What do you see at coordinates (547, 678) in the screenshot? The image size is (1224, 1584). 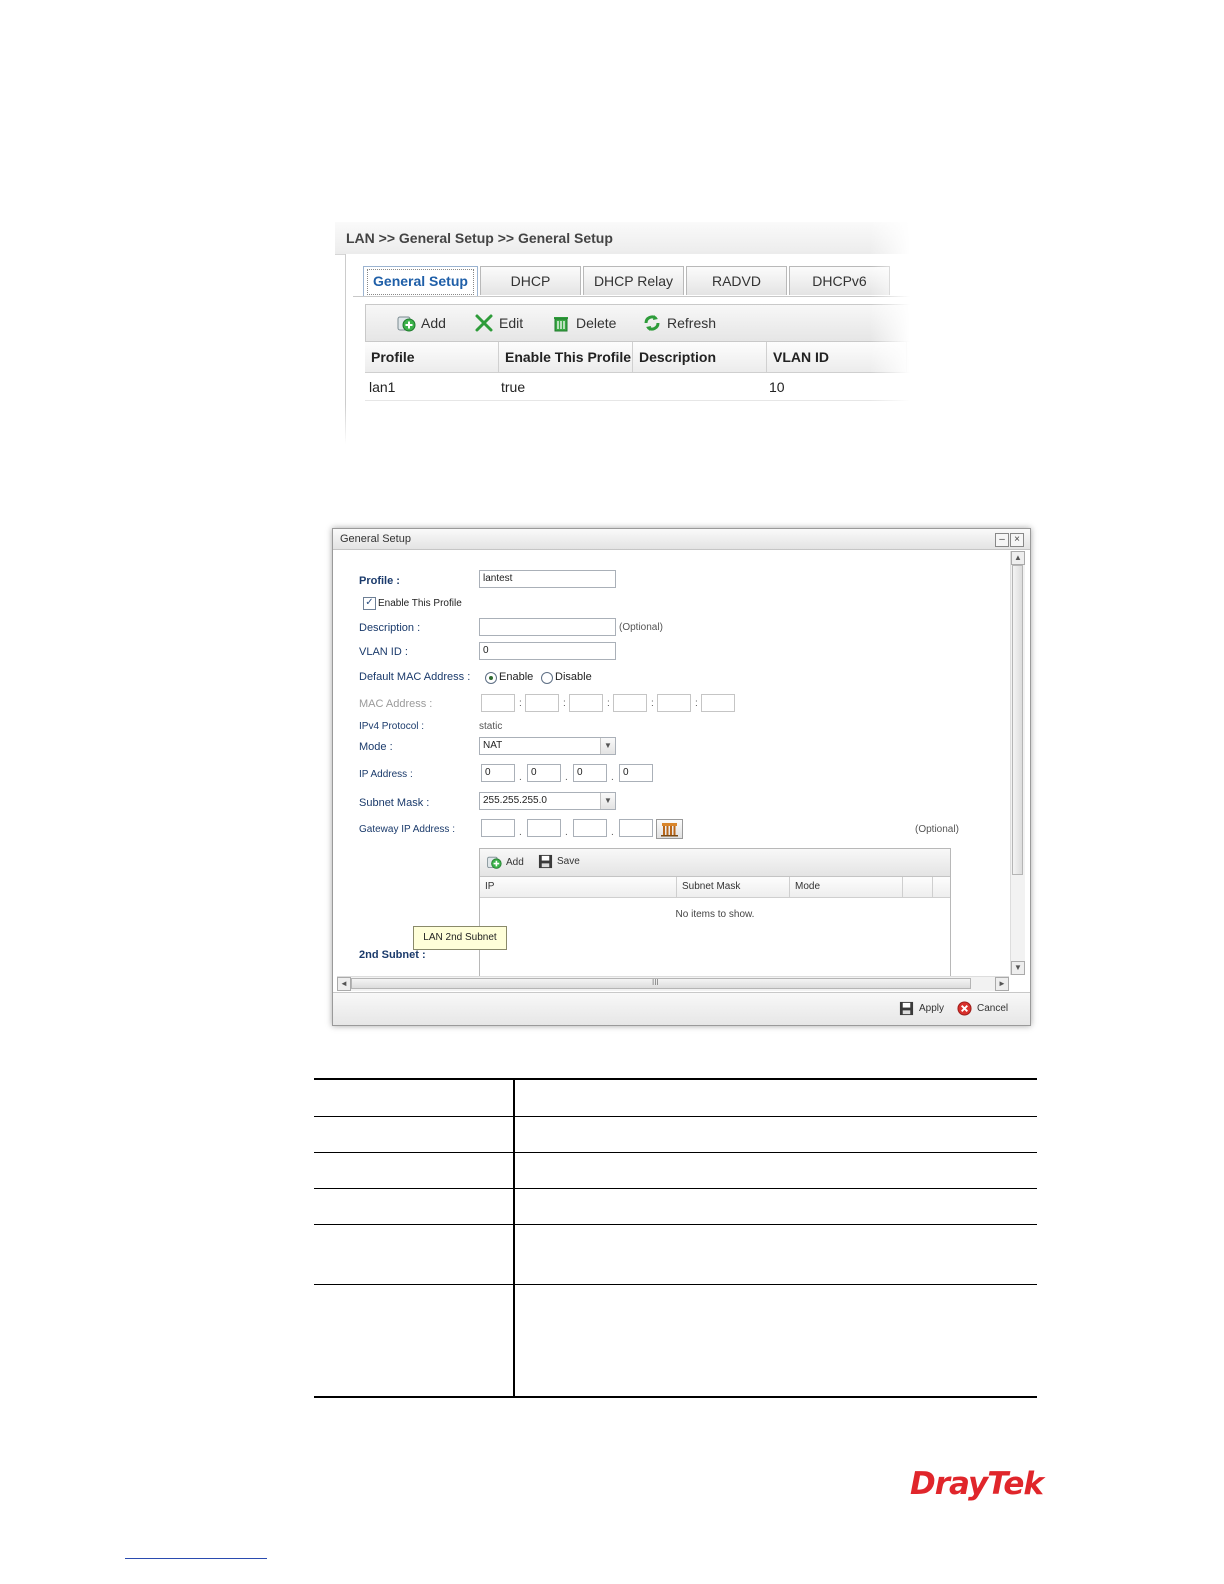 I see `mac-disable-radio` at bounding box center [547, 678].